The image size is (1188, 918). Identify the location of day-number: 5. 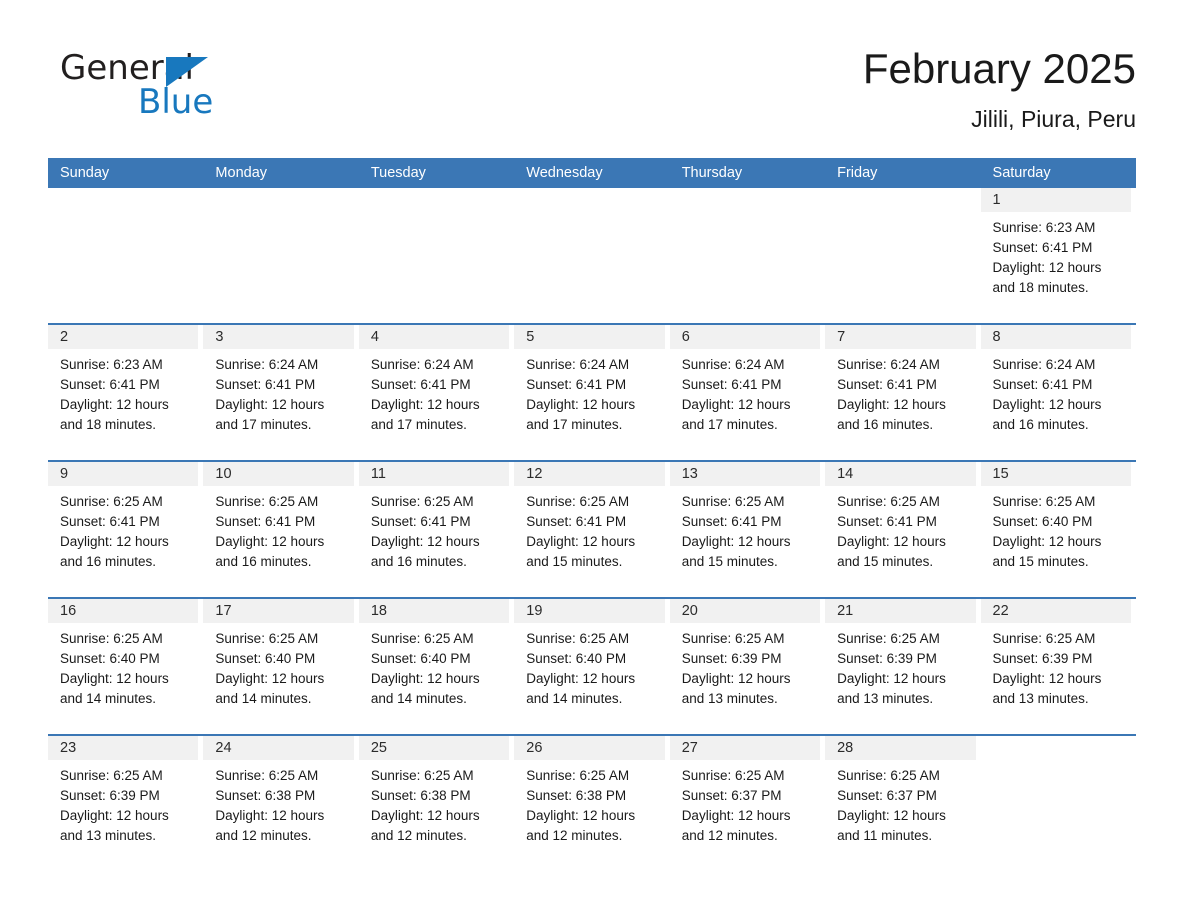
(589, 337).